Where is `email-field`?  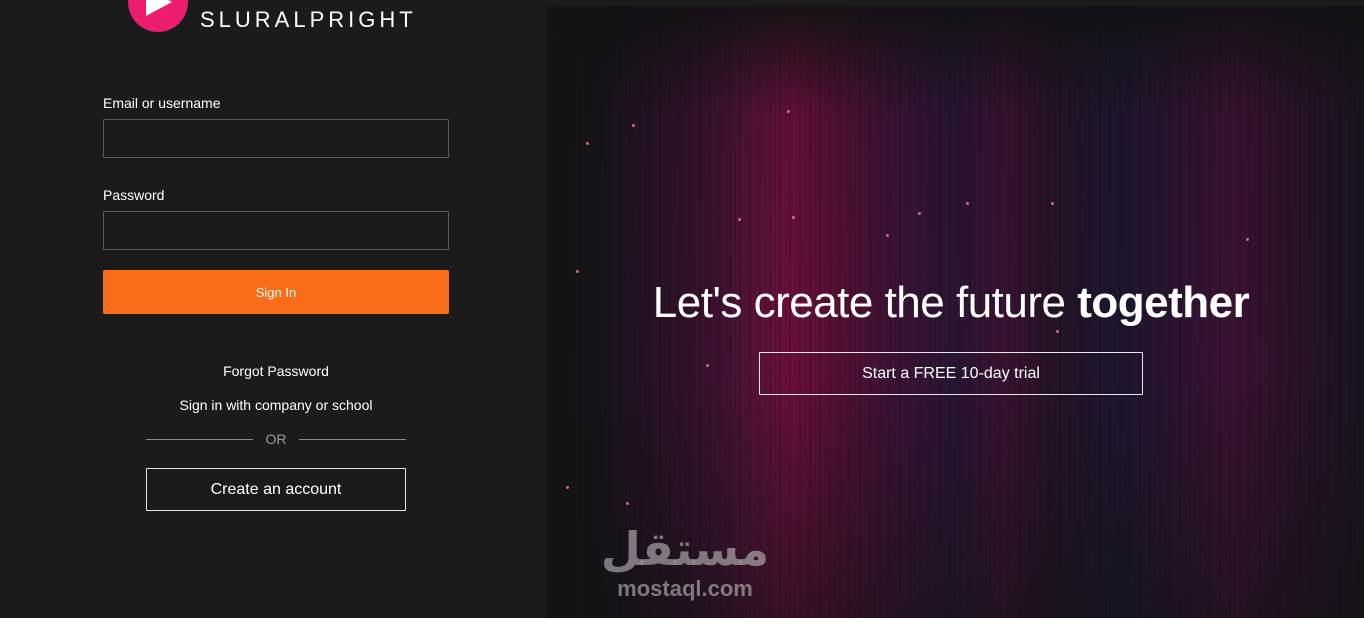 email-field is located at coordinates (276, 138).